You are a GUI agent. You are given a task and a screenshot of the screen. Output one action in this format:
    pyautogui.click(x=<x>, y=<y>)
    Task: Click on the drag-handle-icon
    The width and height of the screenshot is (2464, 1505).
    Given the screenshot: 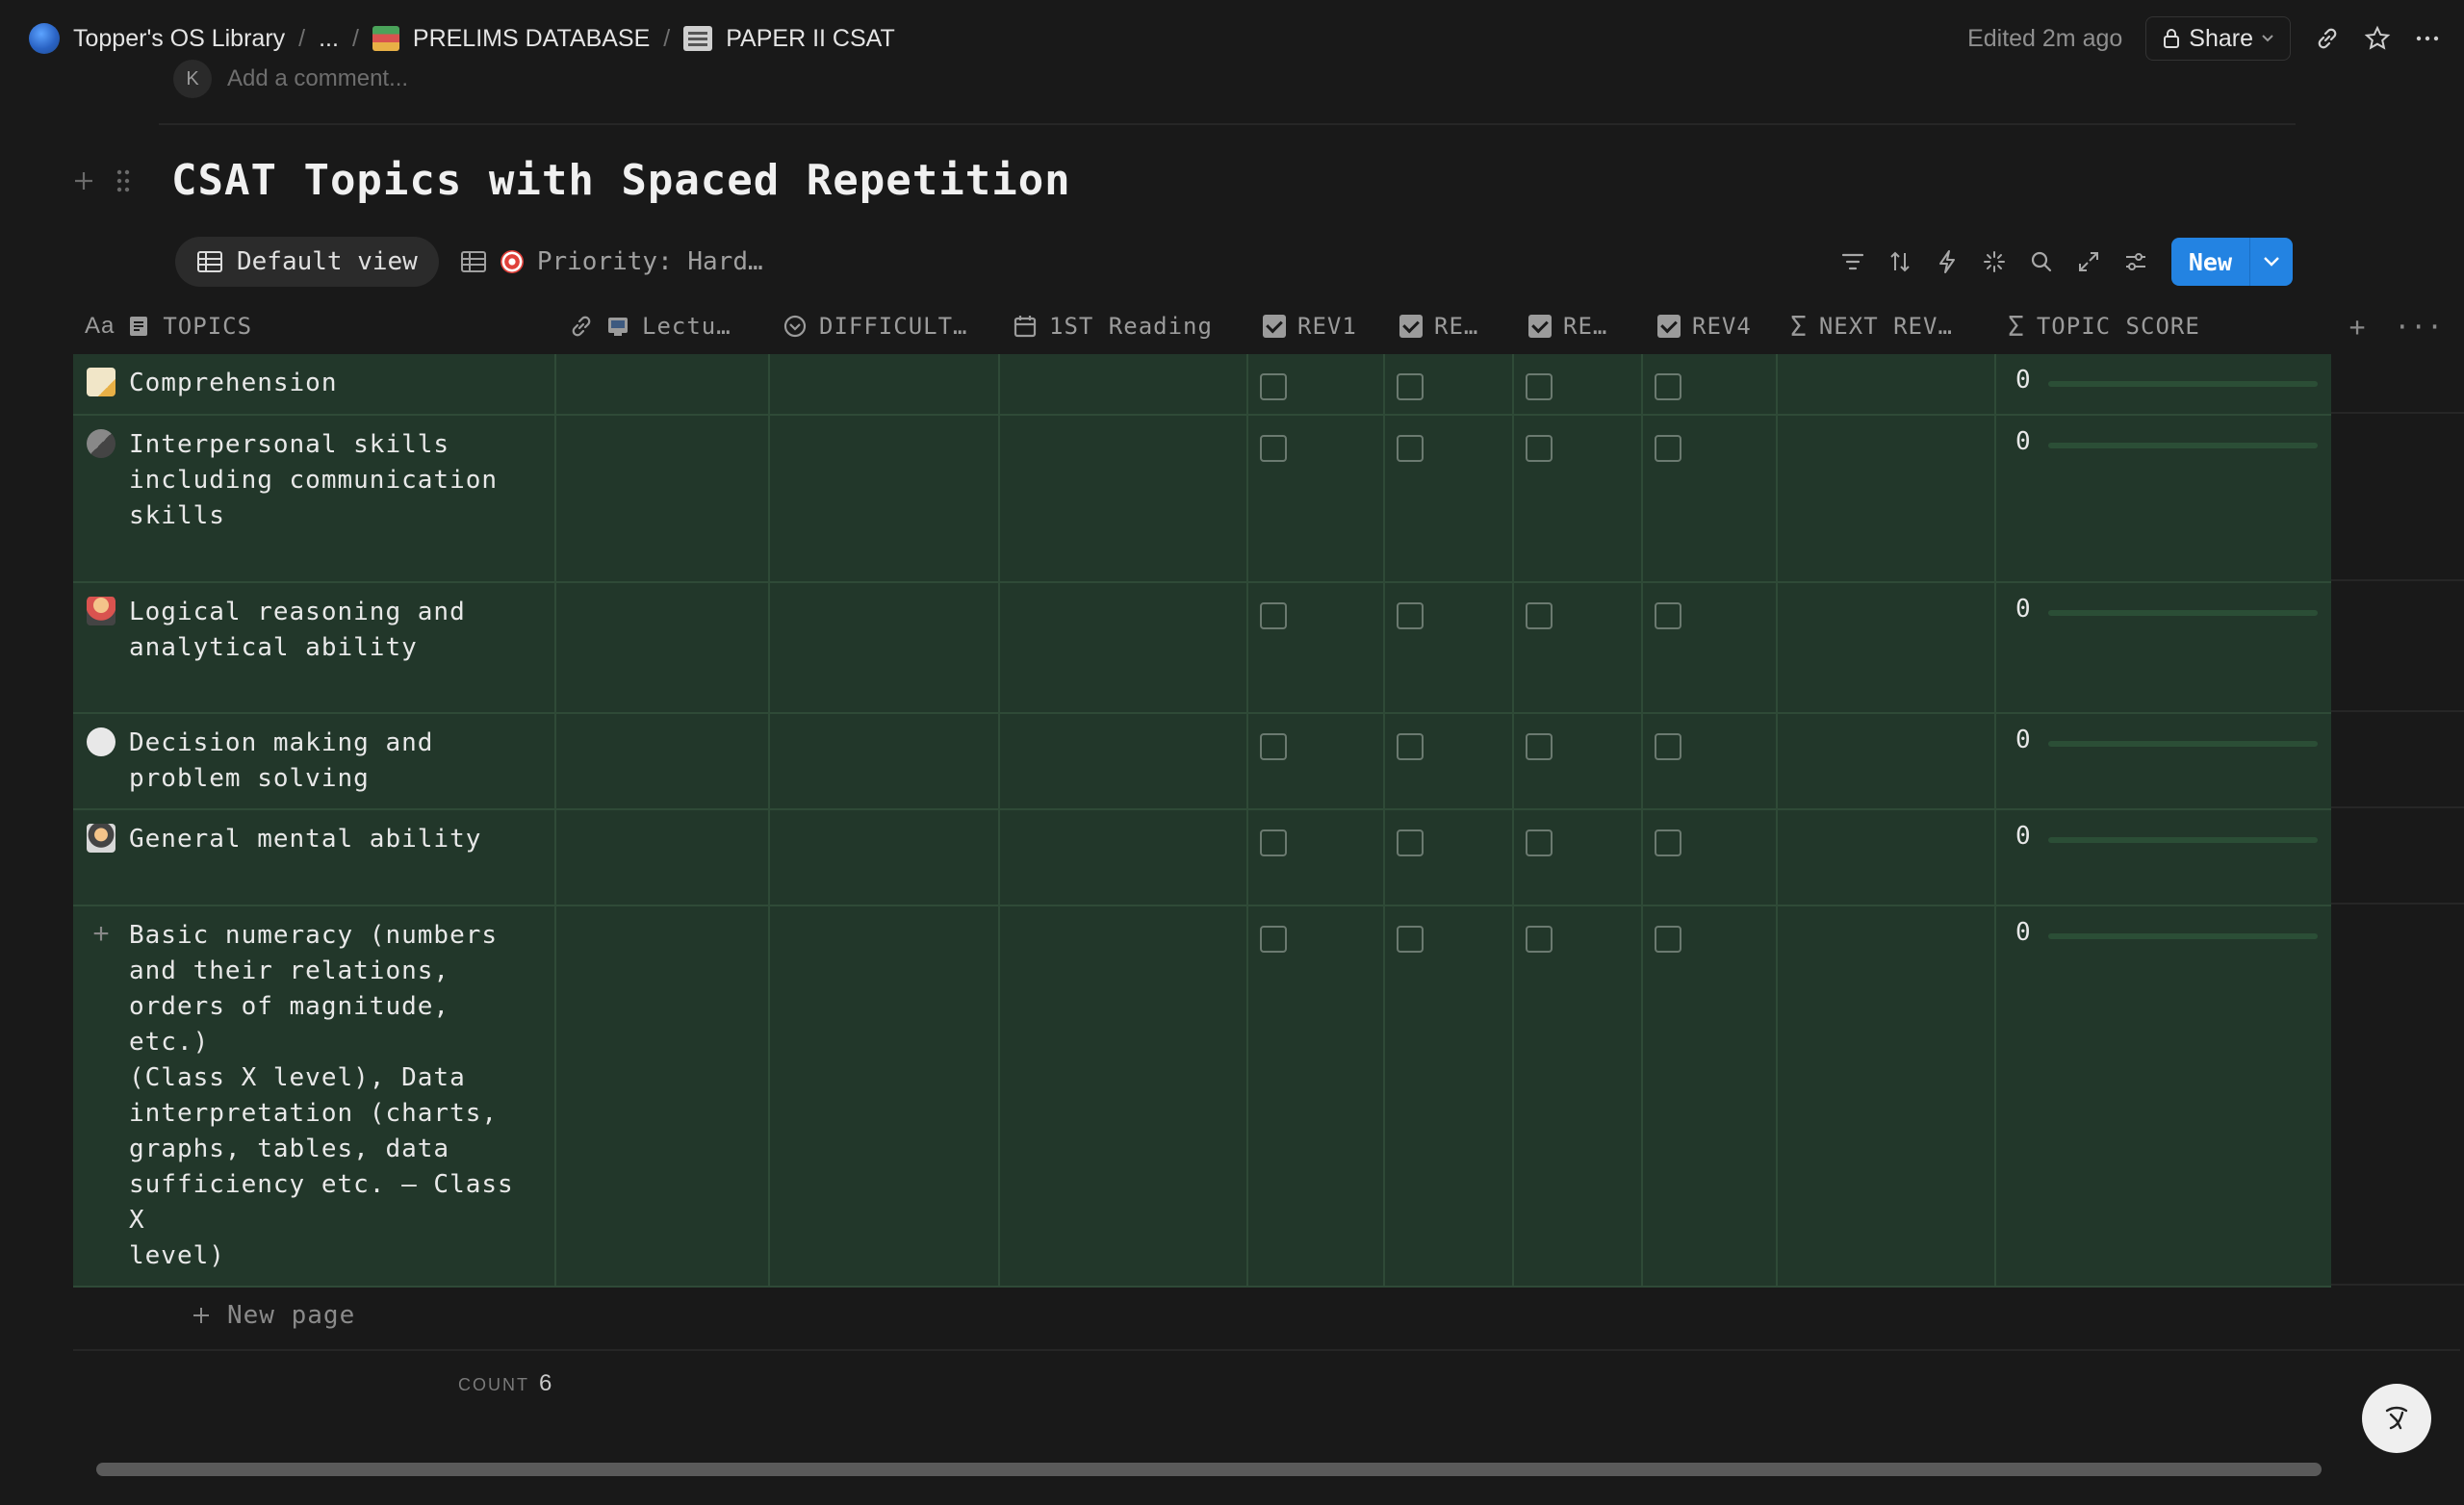 What is the action you would take?
    pyautogui.click(x=123, y=181)
    